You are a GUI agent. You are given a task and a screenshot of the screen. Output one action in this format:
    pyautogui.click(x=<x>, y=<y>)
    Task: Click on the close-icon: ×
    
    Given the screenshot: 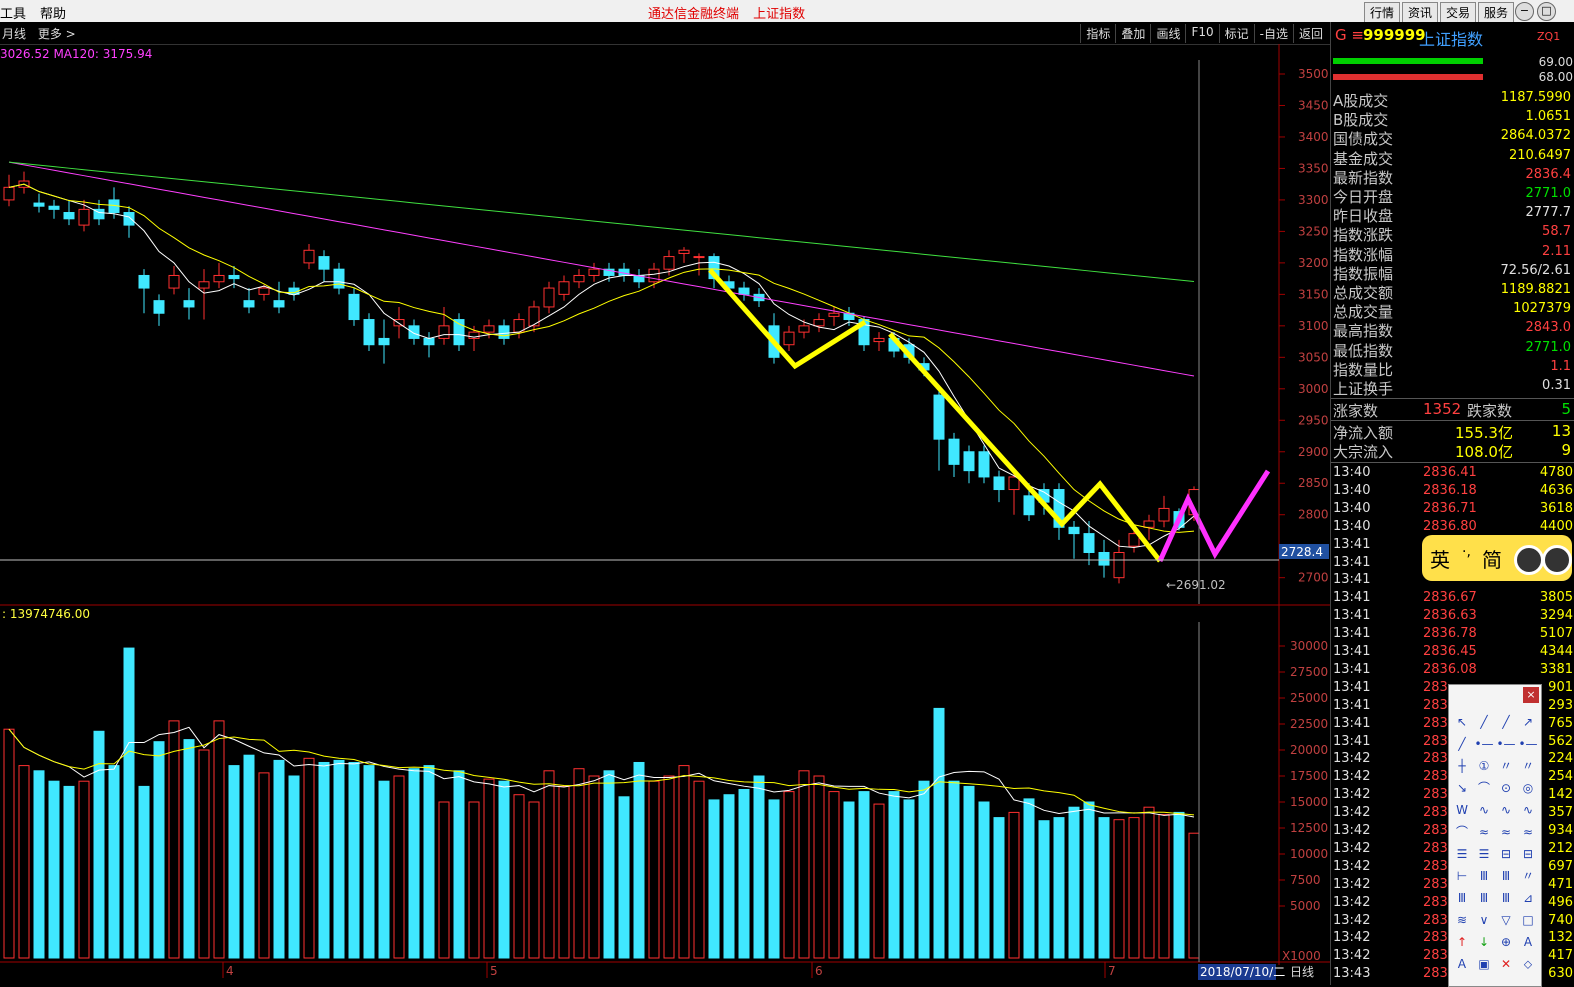 What is the action you would take?
    pyautogui.click(x=1531, y=695)
    